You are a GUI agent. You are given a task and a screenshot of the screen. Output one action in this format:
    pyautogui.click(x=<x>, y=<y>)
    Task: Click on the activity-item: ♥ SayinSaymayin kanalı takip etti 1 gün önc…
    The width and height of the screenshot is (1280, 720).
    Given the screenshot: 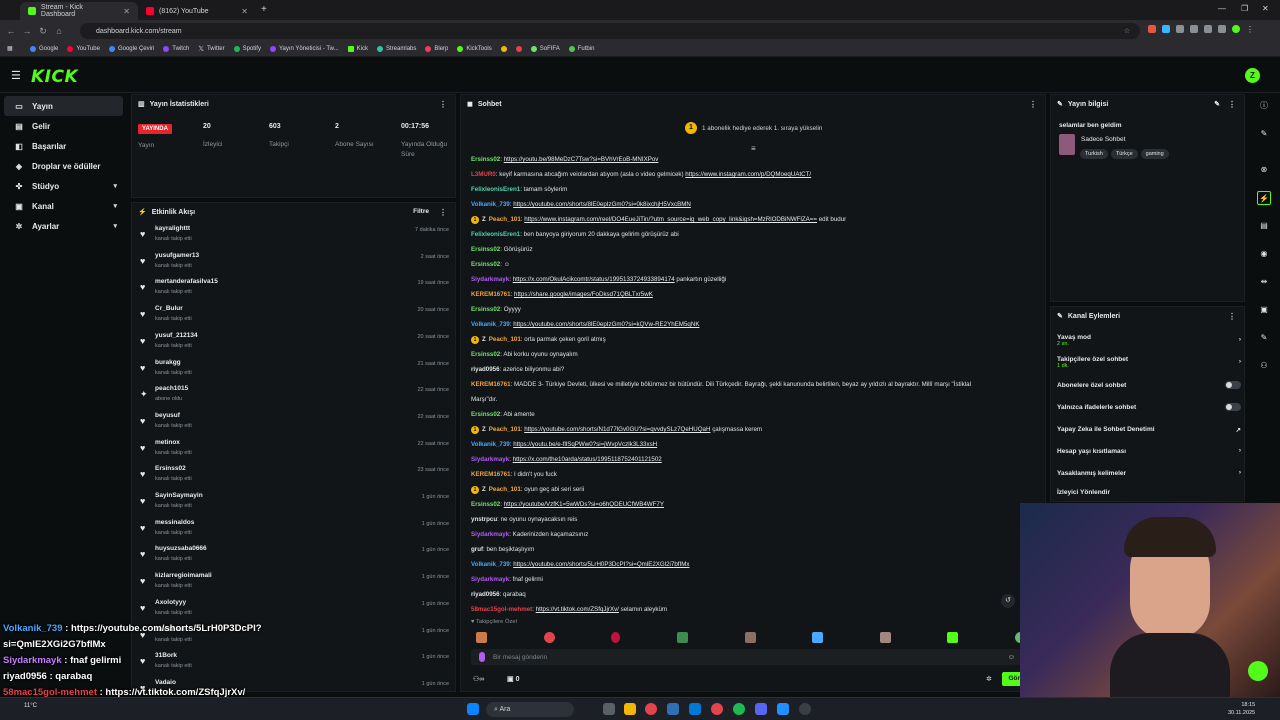 What is the action you would take?
    pyautogui.click(x=292, y=503)
    